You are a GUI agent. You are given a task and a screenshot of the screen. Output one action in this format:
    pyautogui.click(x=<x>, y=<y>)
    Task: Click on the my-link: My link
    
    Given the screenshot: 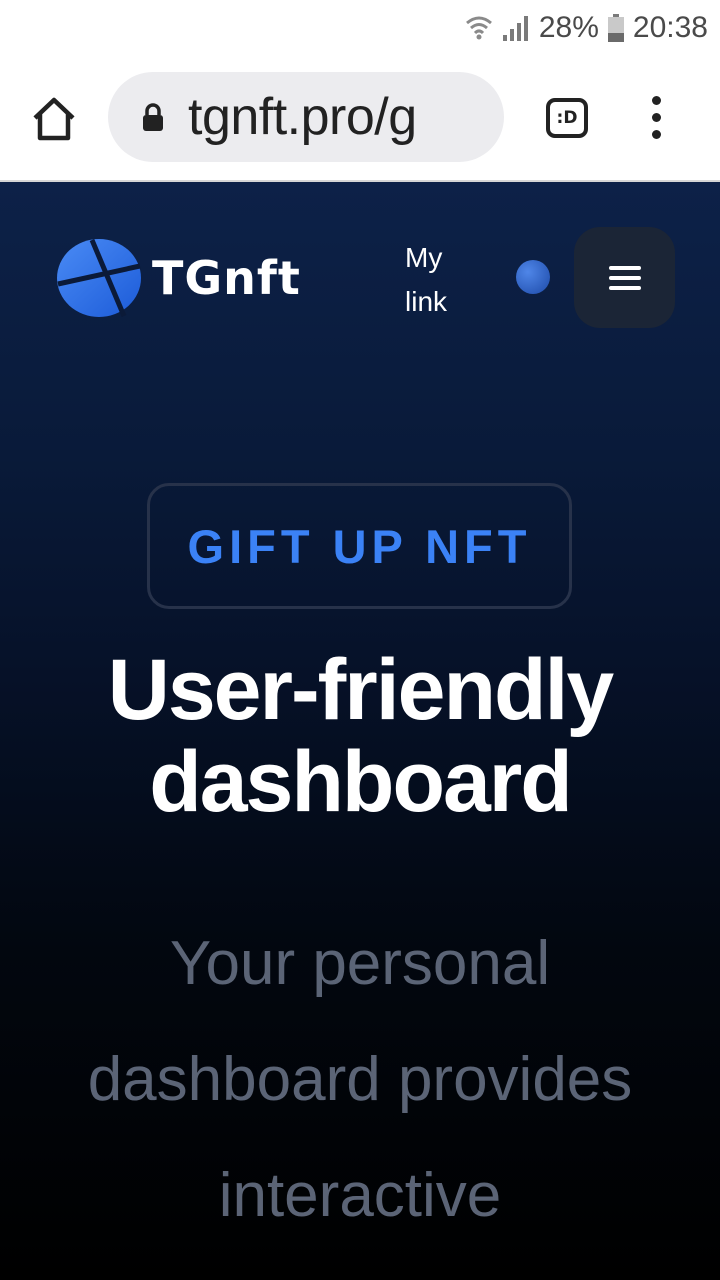 What is the action you would take?
    pyautogui.click(x=445, y=280)
    